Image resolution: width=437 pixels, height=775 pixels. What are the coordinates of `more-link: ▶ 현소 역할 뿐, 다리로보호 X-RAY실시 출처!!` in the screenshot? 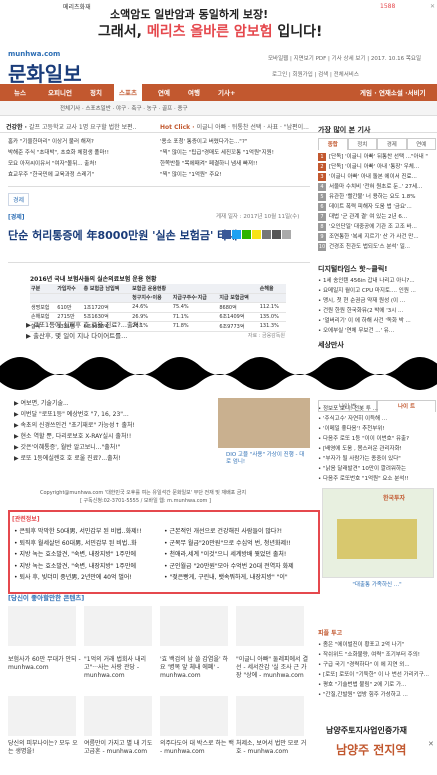 It's located at (114, 436).